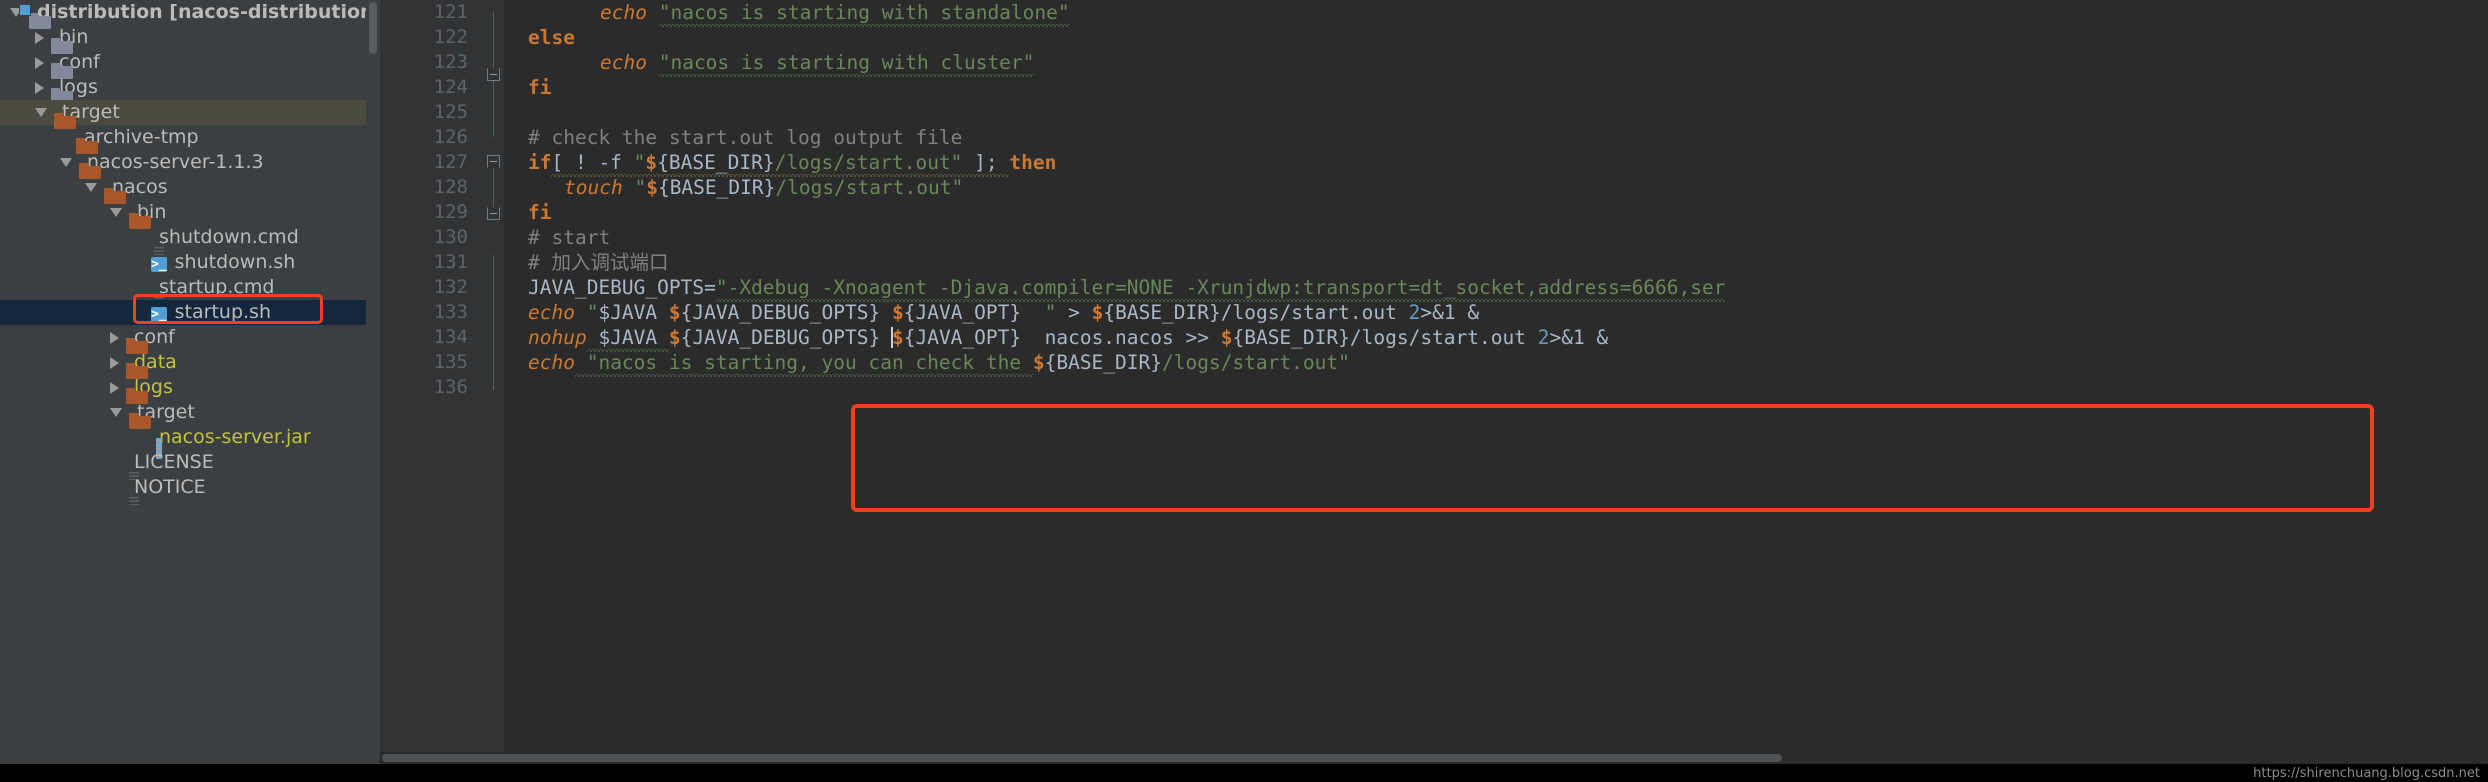 This screenshot has width=2488, height=782. What do you see at coordinates (1434, 262) in the screenshot?
I see `code-line-131: 131 # 加入调试端口` at bounding box center [1434, 262].